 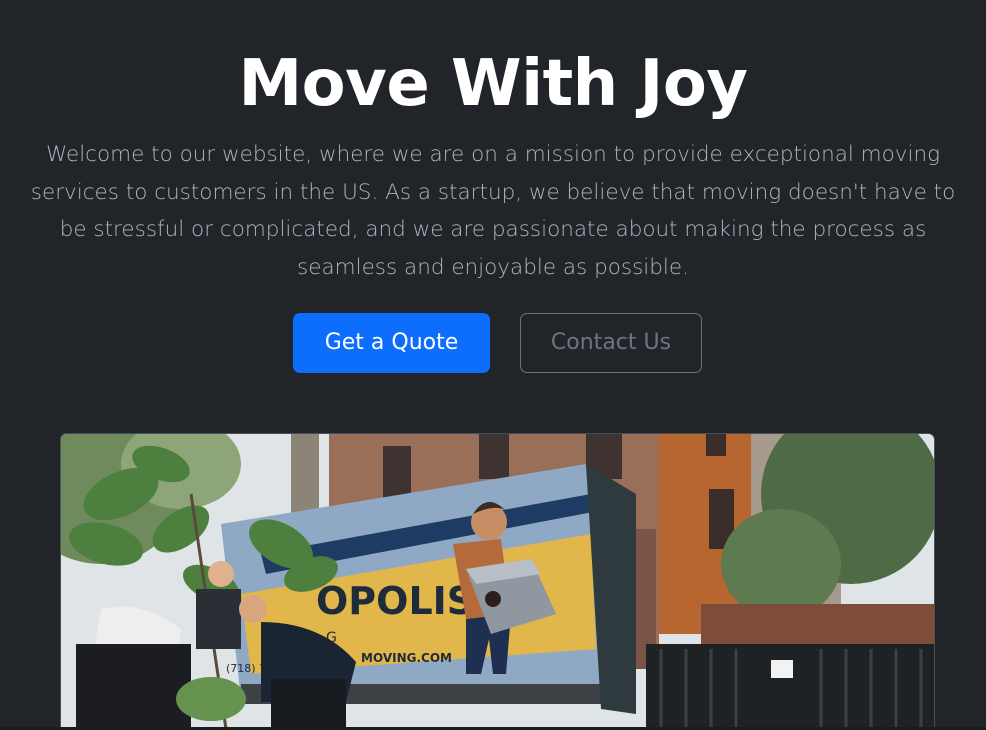 I want to click on truck-brand-text: OPOLIS, so click(x=395, y=601).